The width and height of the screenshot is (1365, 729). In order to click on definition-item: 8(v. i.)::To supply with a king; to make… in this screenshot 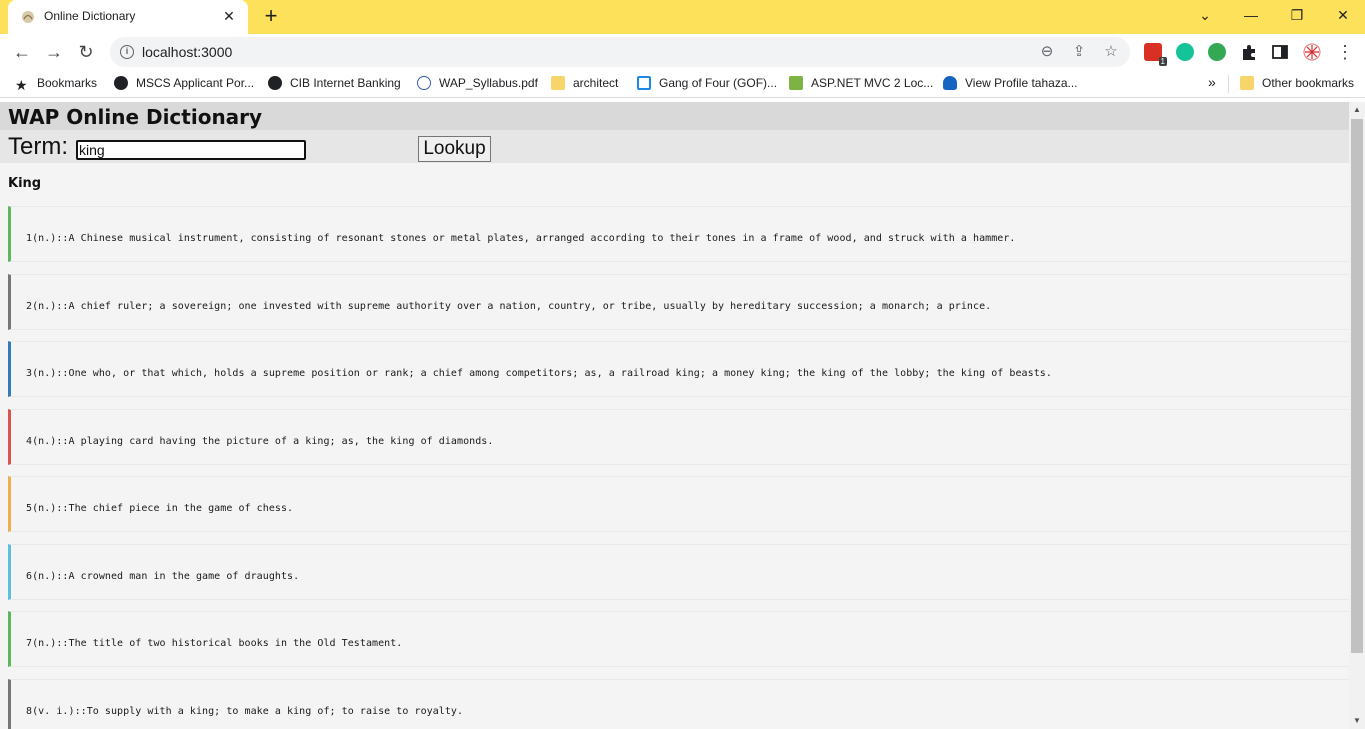, I will do `click(678, 703)`.